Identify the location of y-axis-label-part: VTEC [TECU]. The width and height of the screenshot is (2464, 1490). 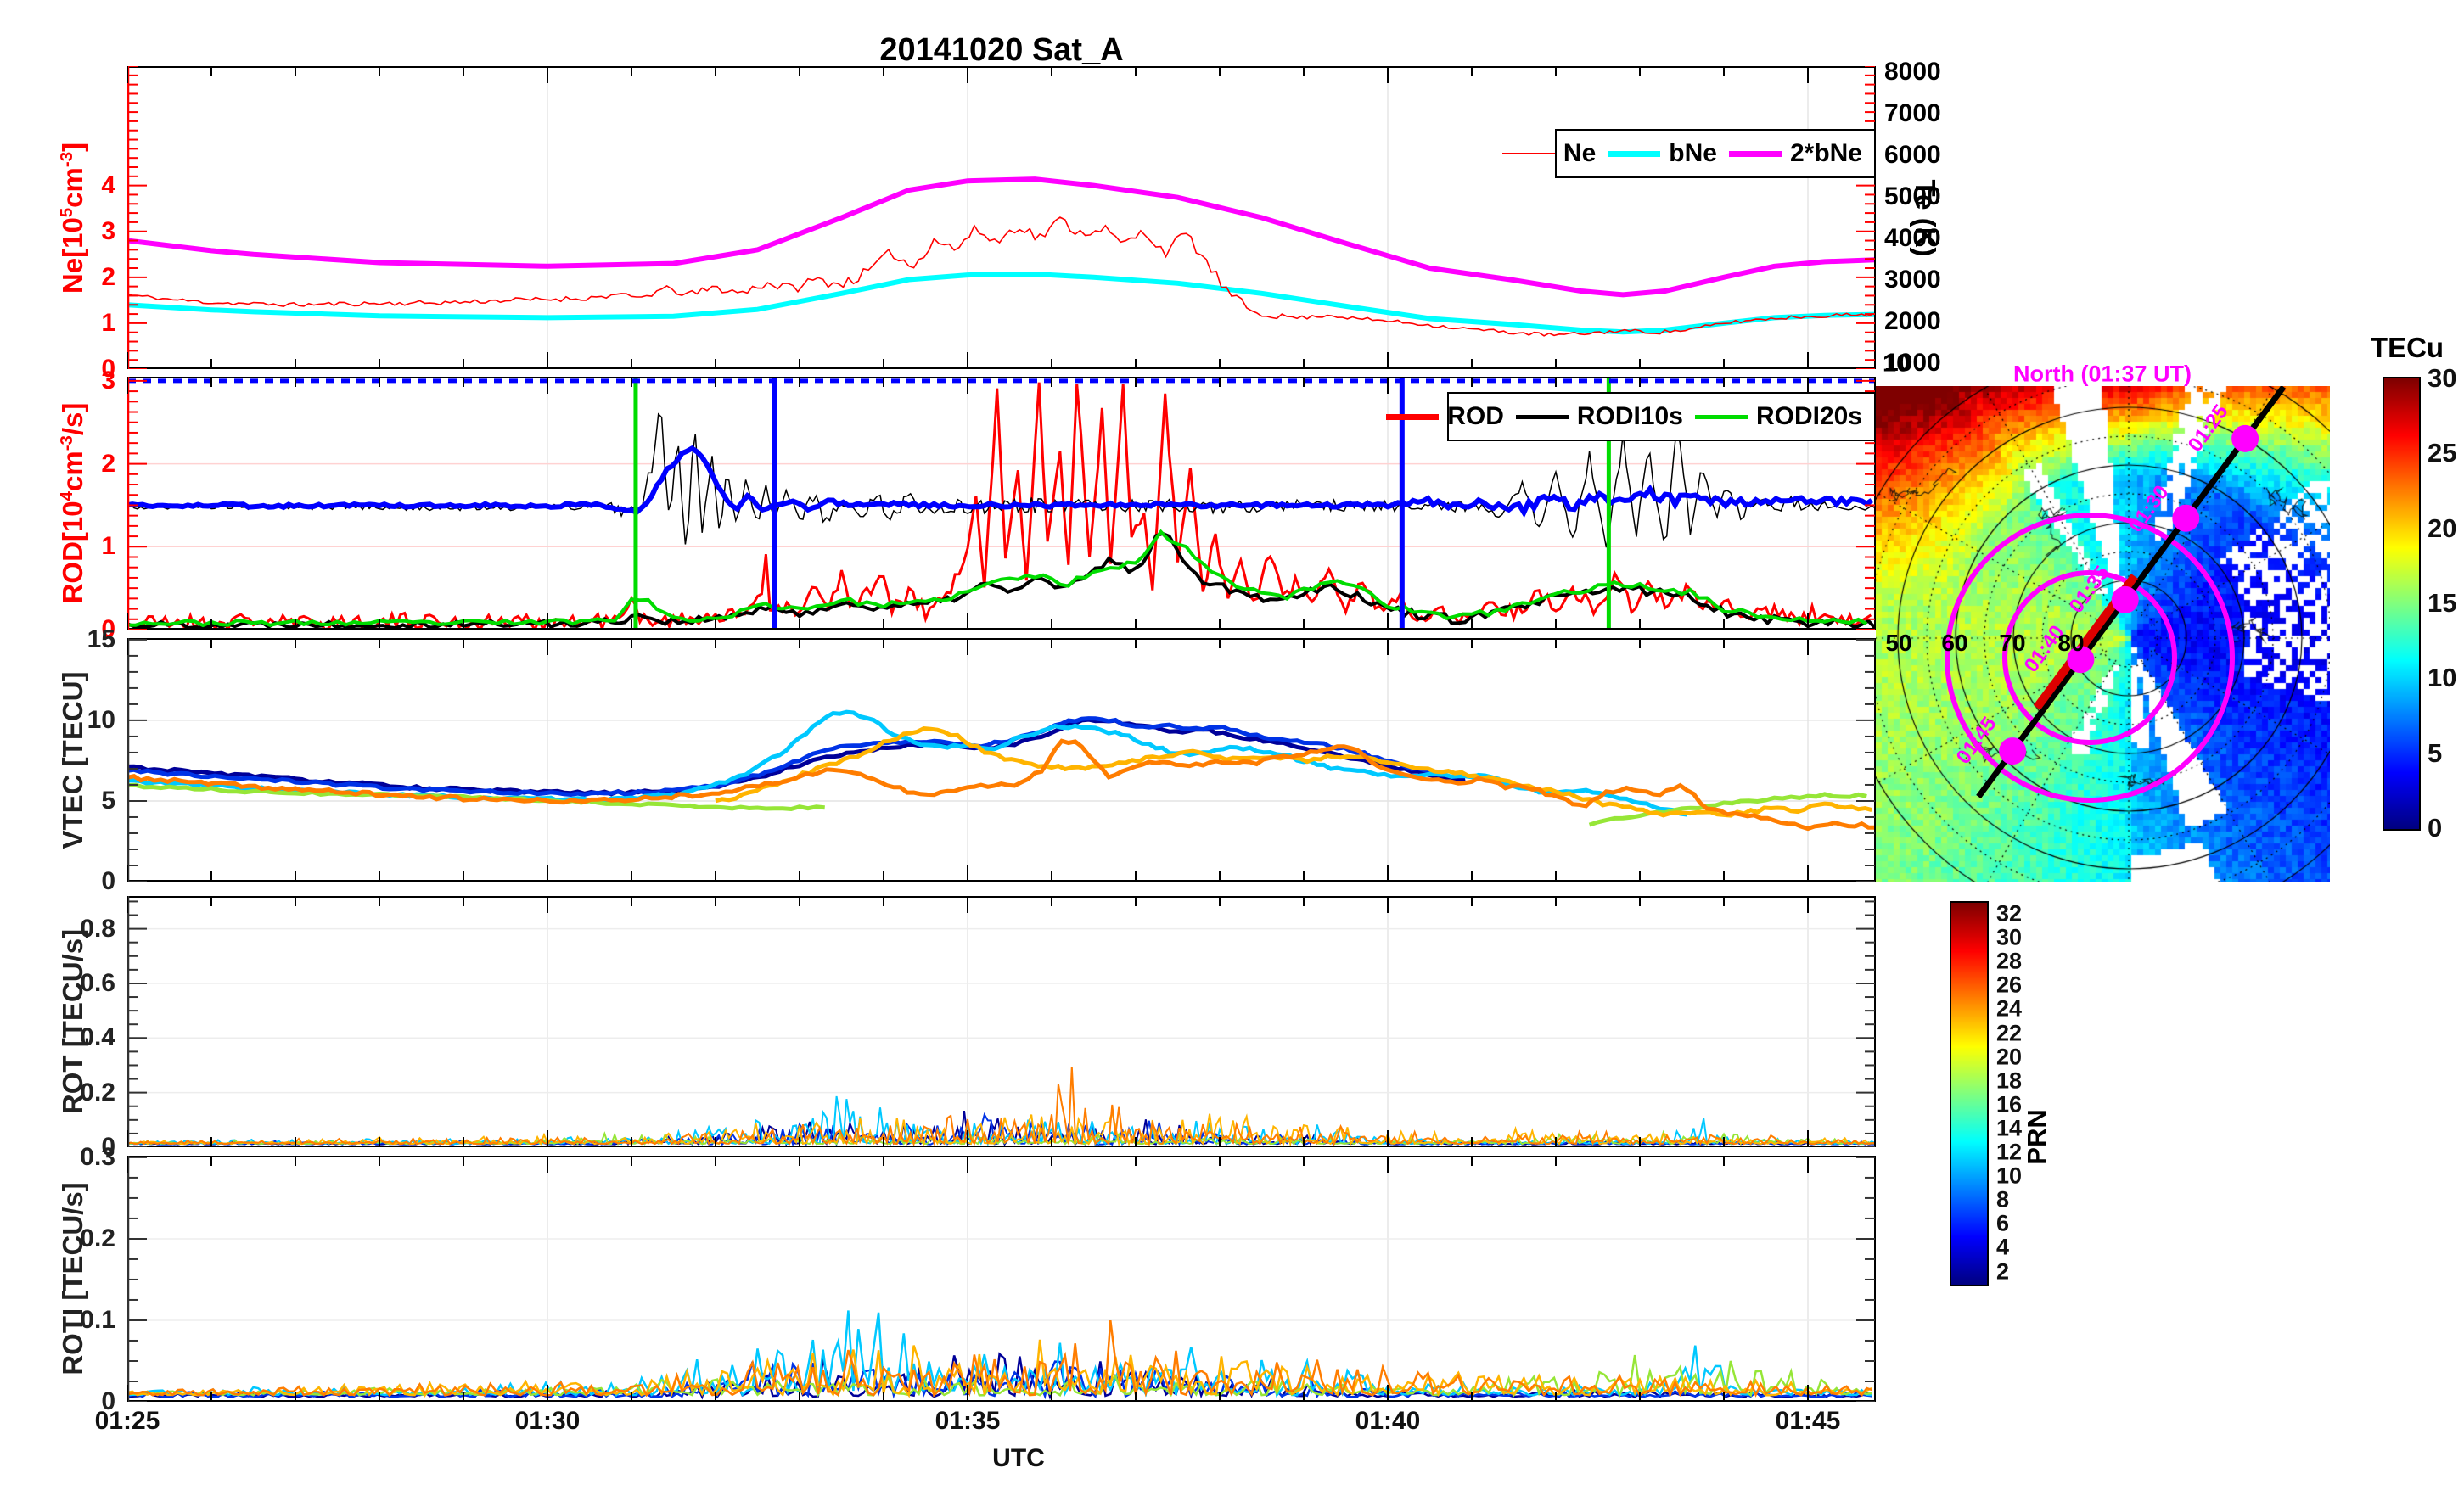
(72, 760).